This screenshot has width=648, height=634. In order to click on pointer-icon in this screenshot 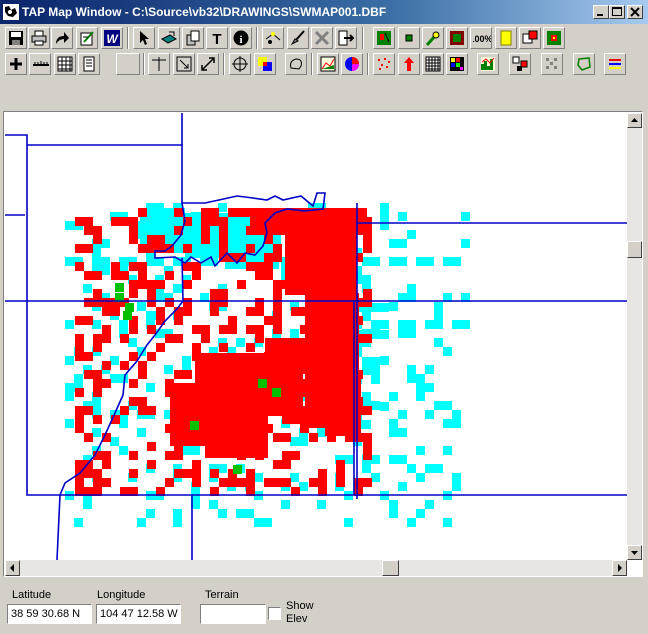, I will do `click(144, 38)`.